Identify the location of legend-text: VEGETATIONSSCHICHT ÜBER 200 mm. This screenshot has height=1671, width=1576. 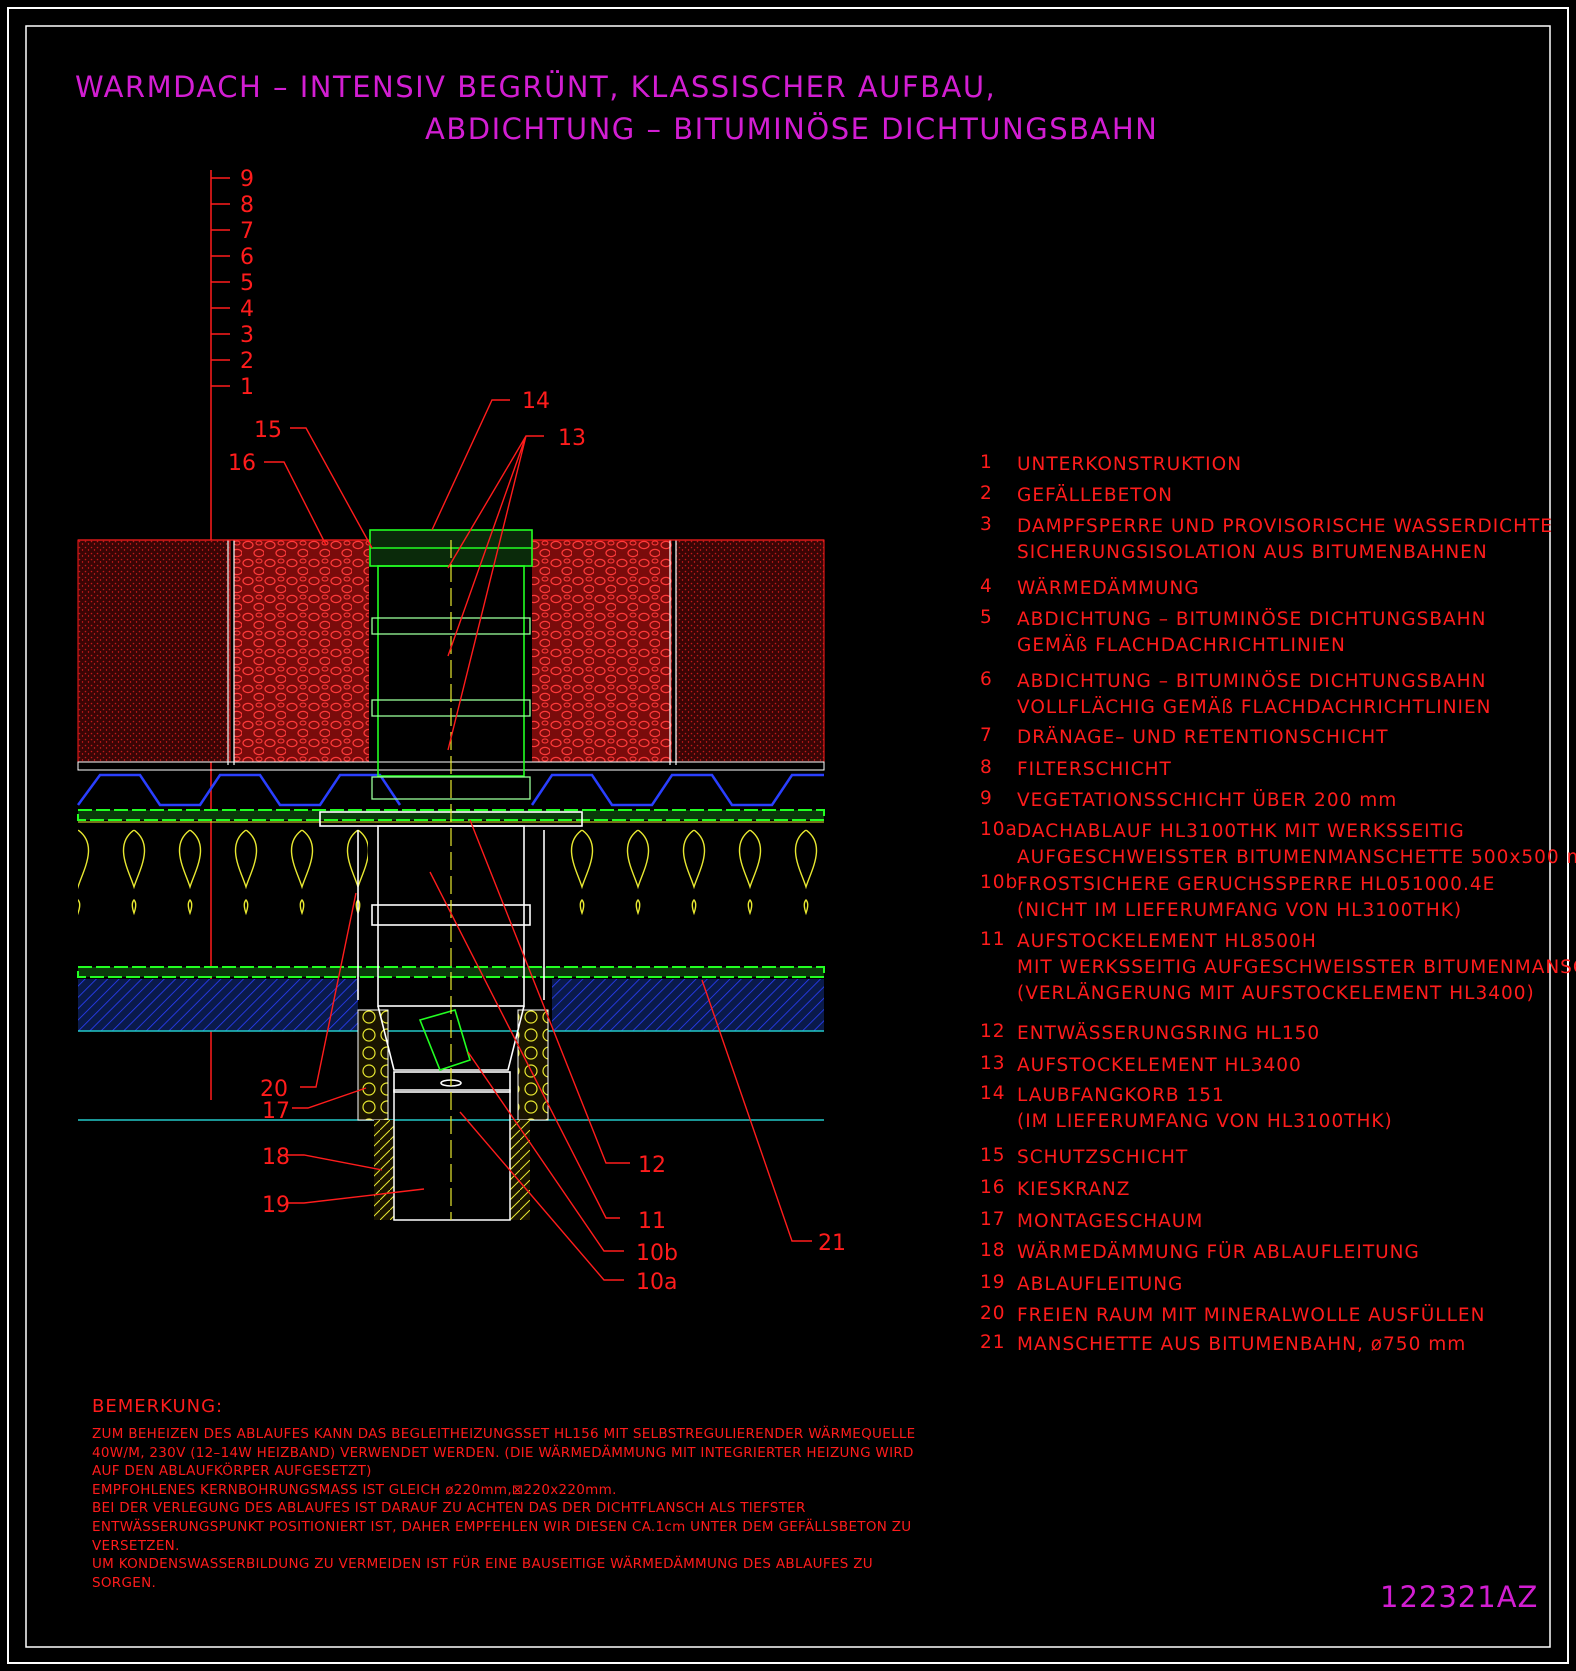
(1207, 800).